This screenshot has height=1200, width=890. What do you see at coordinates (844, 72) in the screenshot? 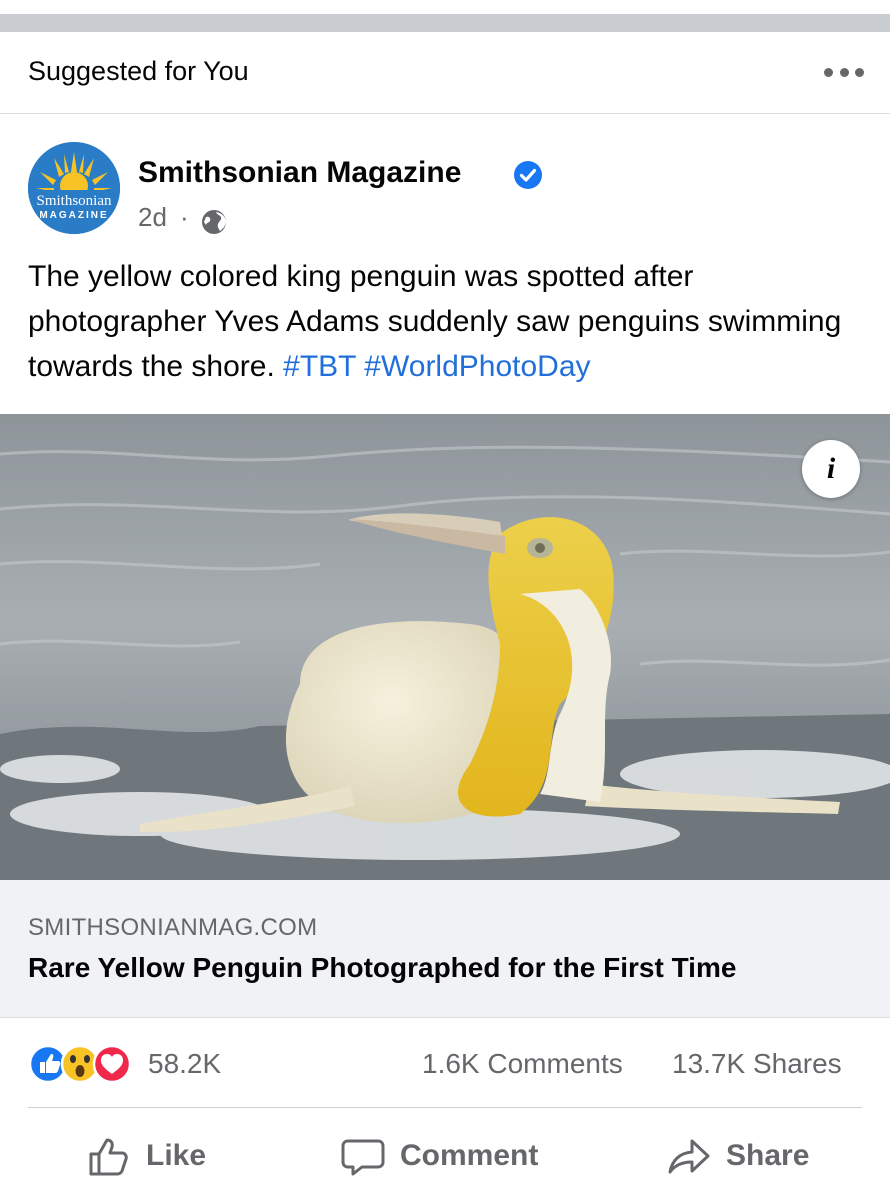
I see `more-dots-icon` at bounding box center [844, 72].